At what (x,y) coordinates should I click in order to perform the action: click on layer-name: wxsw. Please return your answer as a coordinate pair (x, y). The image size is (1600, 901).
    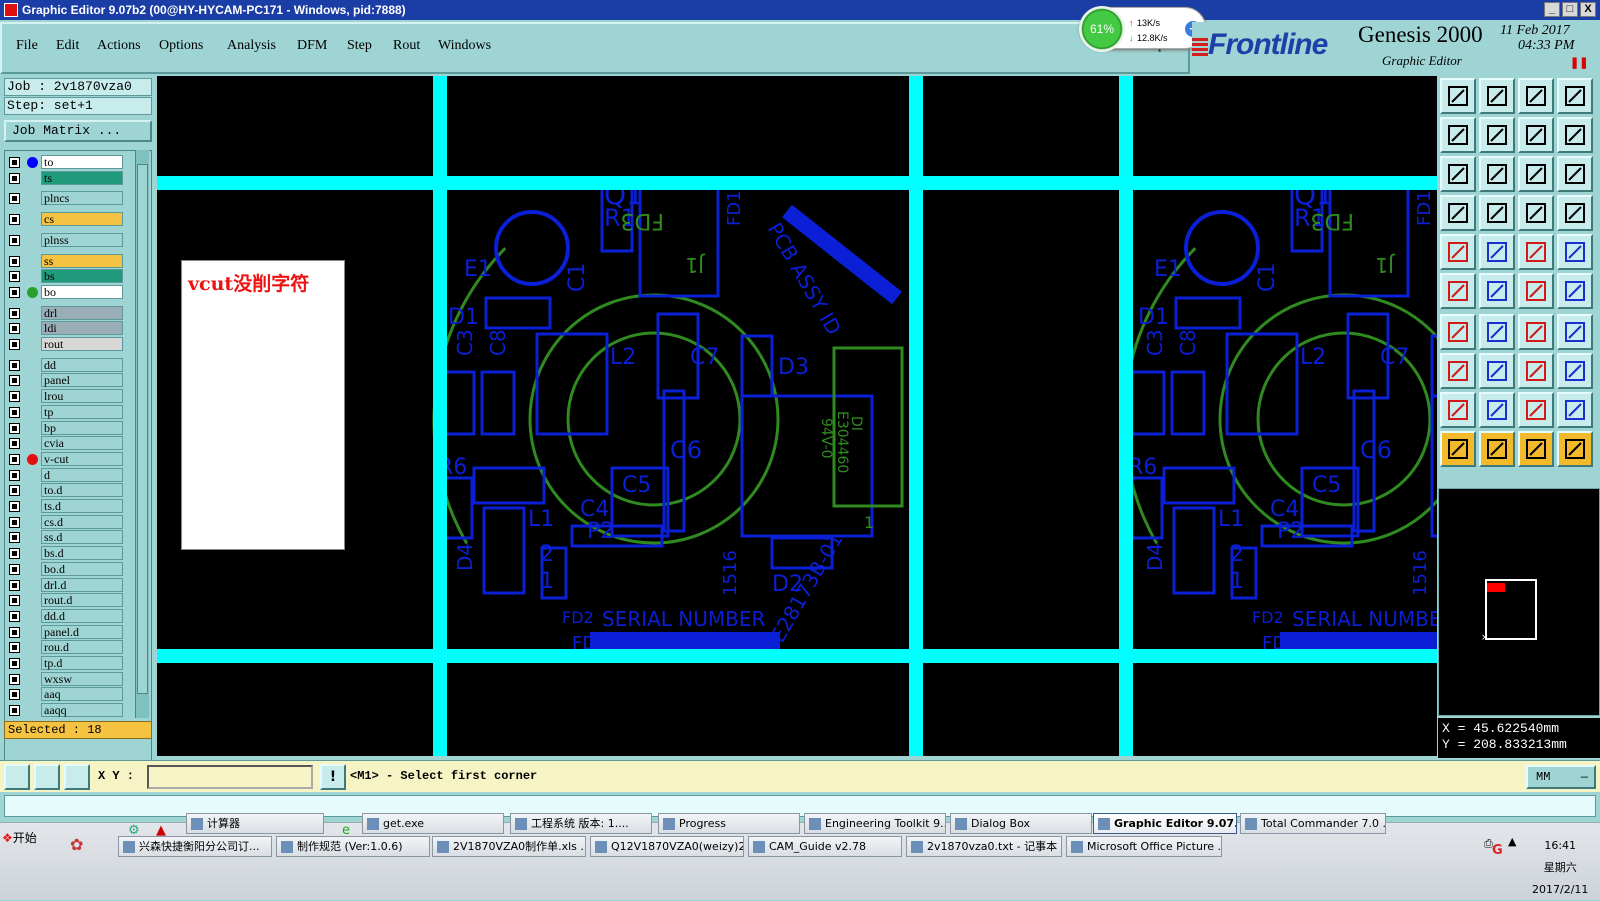
    Looking at the image, I should click on (82, 678).